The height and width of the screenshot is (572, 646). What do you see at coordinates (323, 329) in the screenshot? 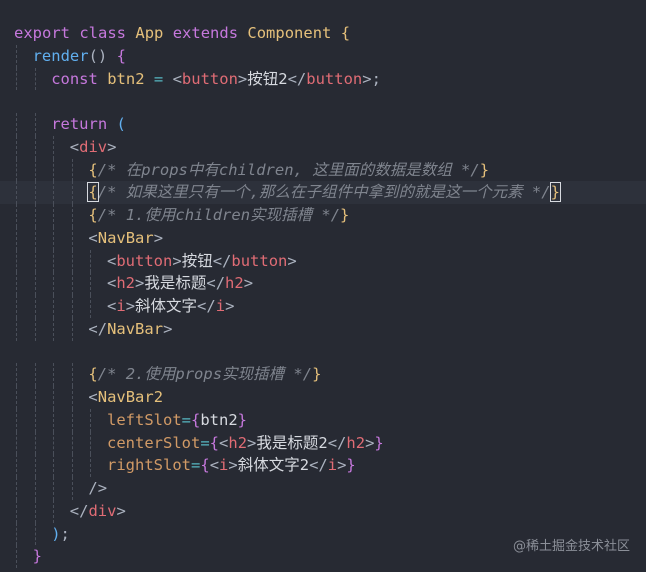
I see `code-line: </NavBar>` at bounding box center [323, 329].